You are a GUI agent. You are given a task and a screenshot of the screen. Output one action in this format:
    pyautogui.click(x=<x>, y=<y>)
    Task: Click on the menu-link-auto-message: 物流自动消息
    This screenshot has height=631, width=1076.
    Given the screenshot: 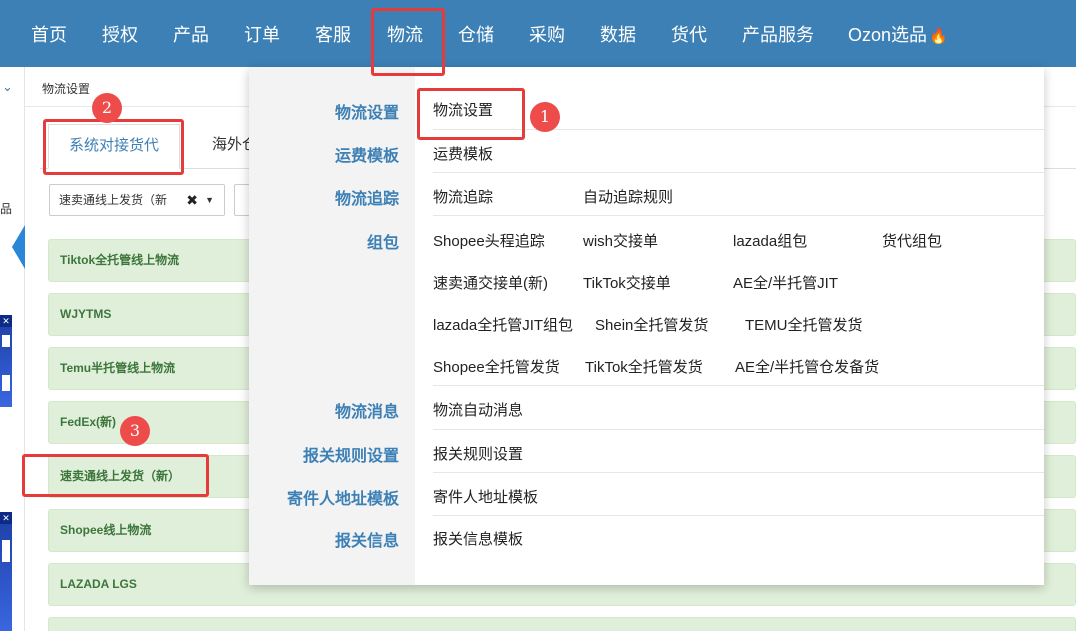 What is the action you would take?
    pyautogui.click(x=478, y=409)
    